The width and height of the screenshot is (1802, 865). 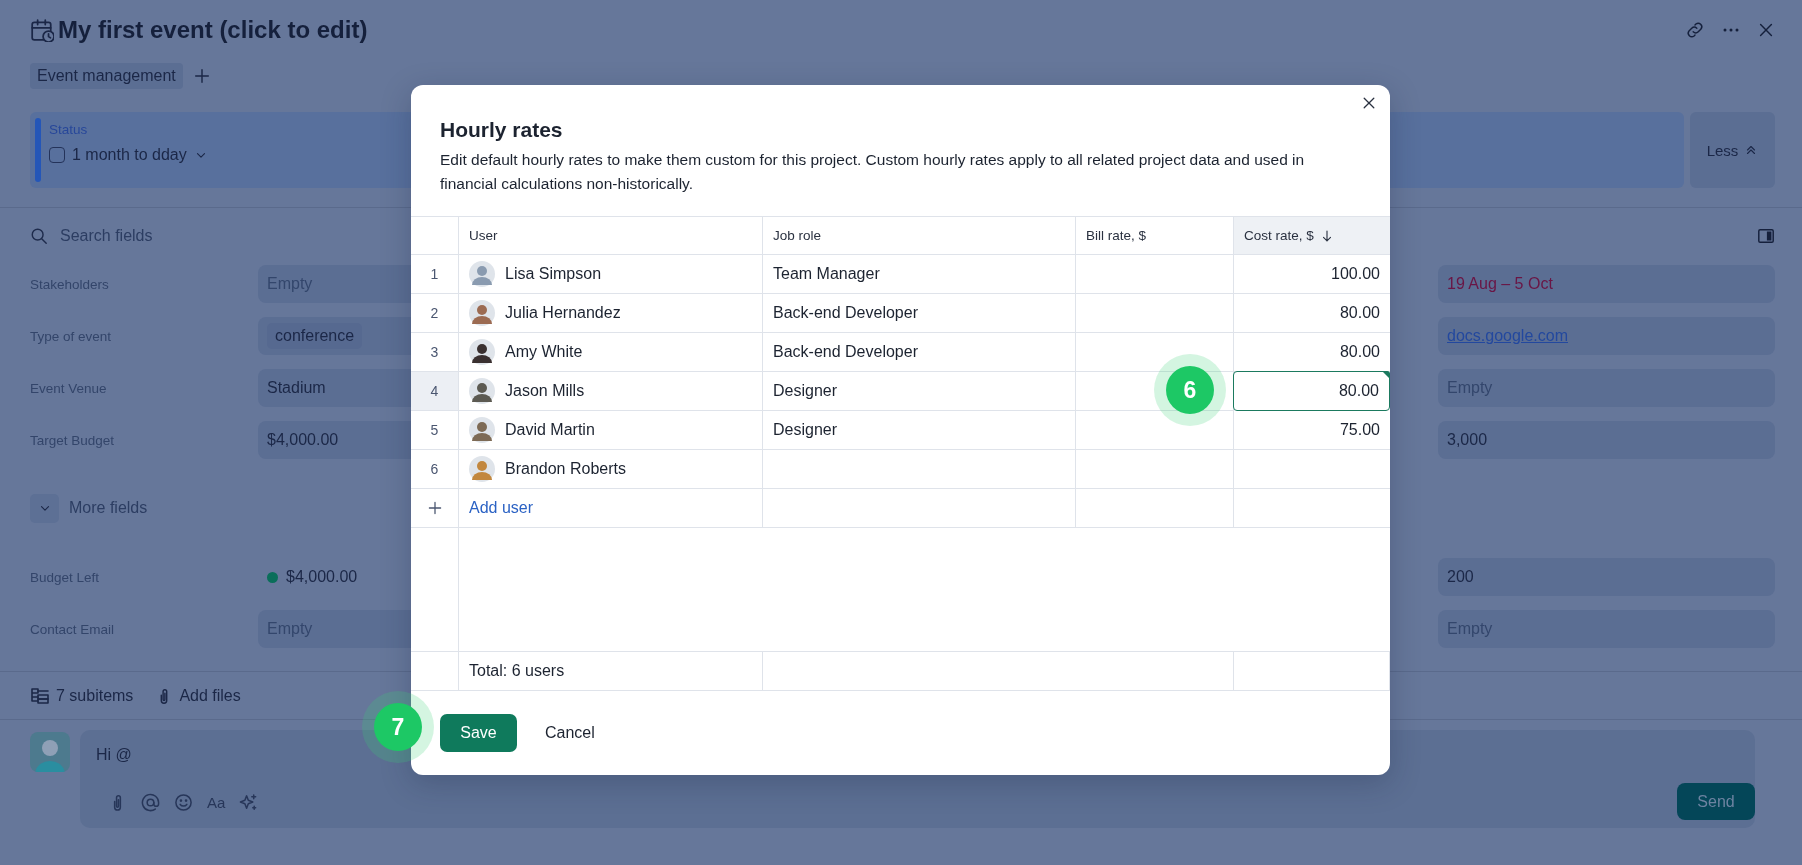 What do you see at coordinates (435, 469) in the screenshot?
I see `row-number: 6` at bounding box center [435, 469].